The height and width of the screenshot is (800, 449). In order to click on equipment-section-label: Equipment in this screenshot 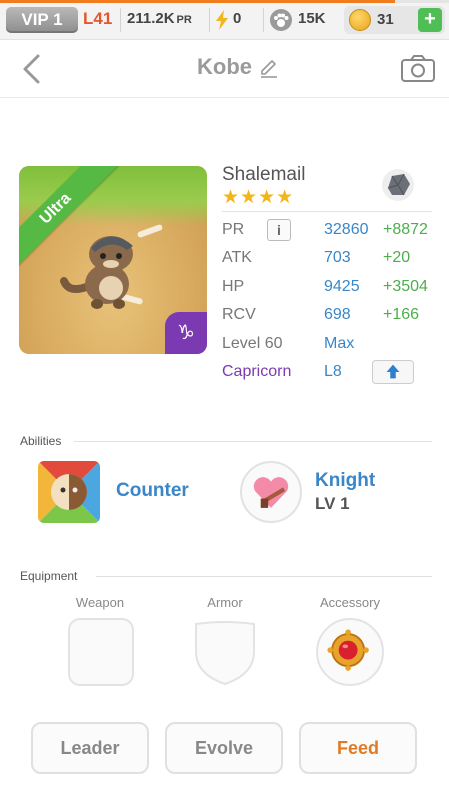, I will do `click(49, 576)`.